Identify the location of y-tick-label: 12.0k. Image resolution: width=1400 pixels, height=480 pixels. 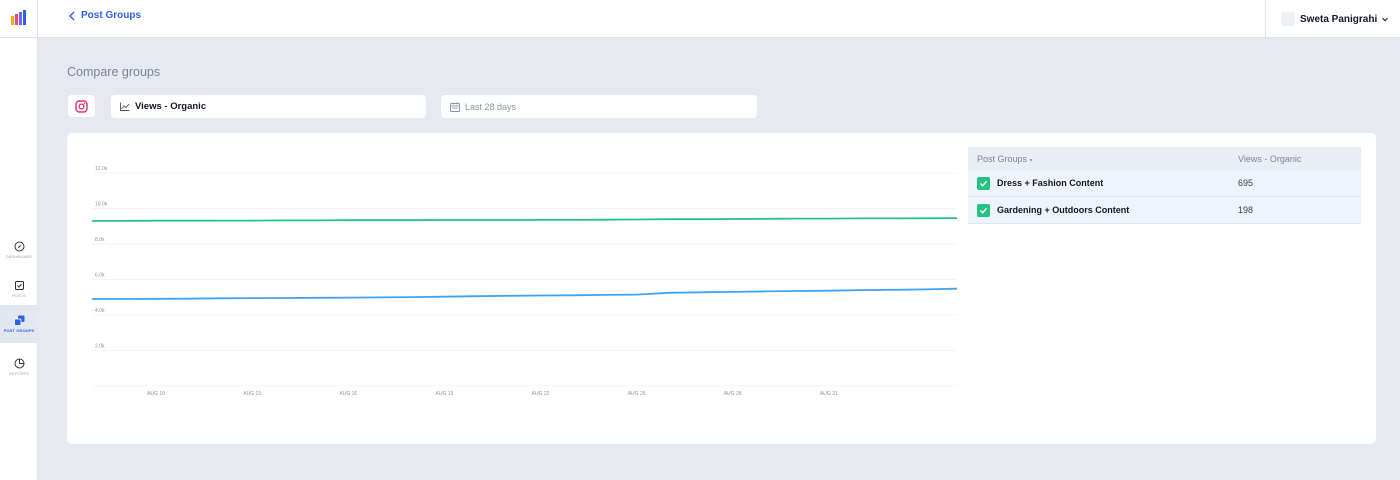
(101, 169).